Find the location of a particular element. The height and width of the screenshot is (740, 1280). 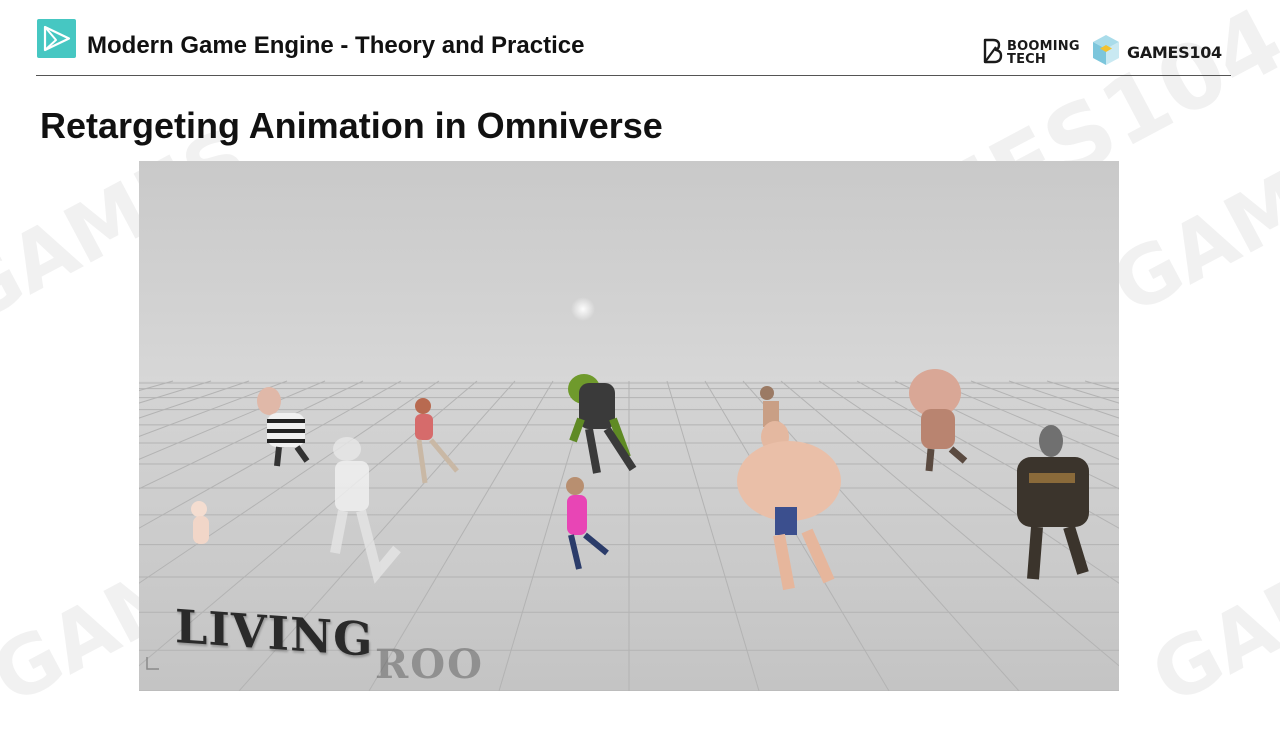

booming-tech-logo: BOOMING TECH is located at coordinates (1031, 53).